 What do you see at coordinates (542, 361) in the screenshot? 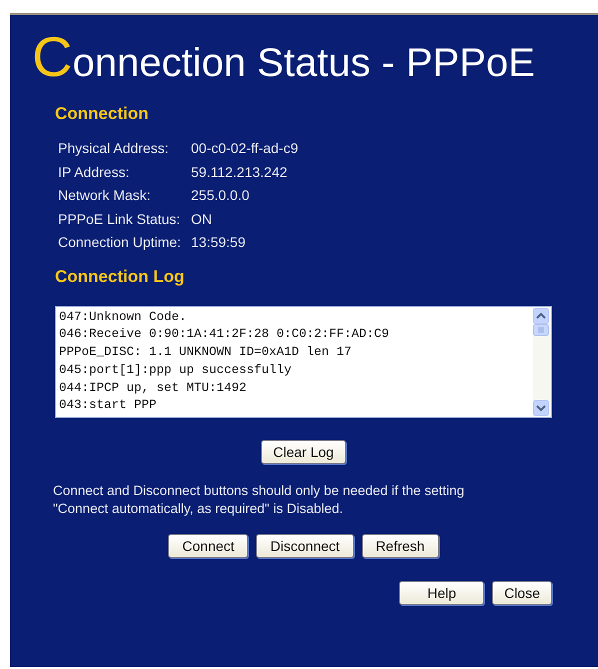
I see `scrollbar` at bounding box center [542, 361].